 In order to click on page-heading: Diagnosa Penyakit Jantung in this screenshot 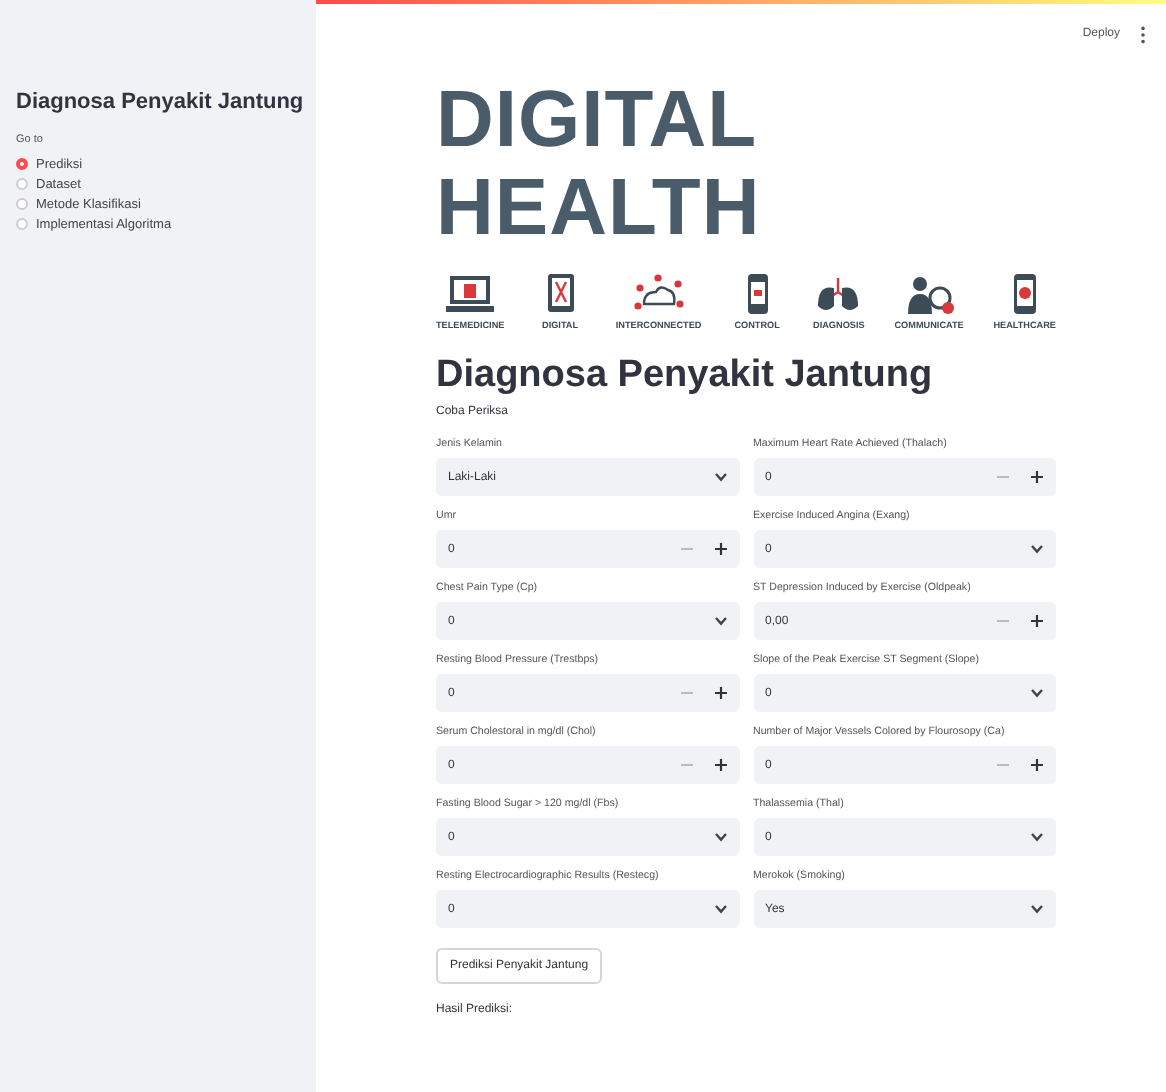, I will do `click(685, 376)`.